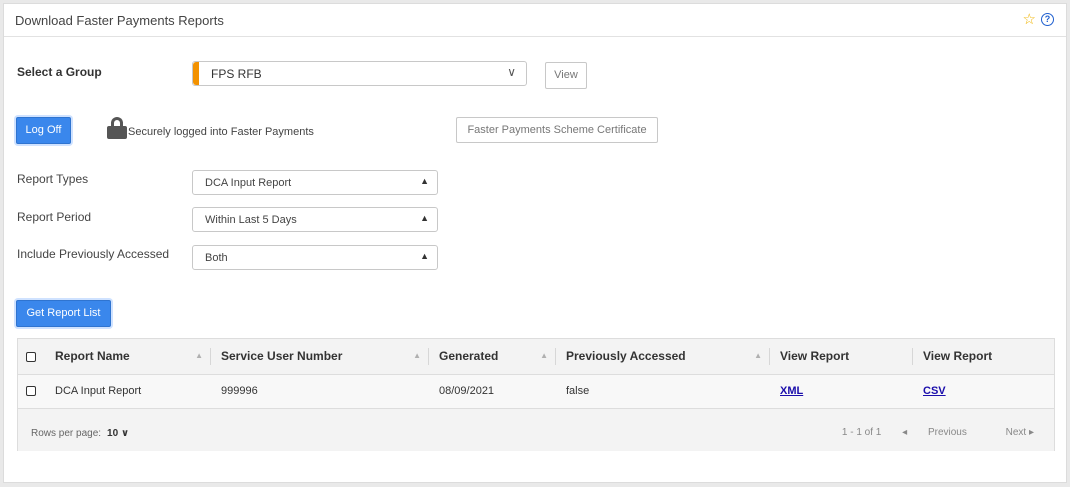 The height and width of the screenshot is (487, 1070). I want to click on column-view-report-xml: View Report, so click(841, 357).